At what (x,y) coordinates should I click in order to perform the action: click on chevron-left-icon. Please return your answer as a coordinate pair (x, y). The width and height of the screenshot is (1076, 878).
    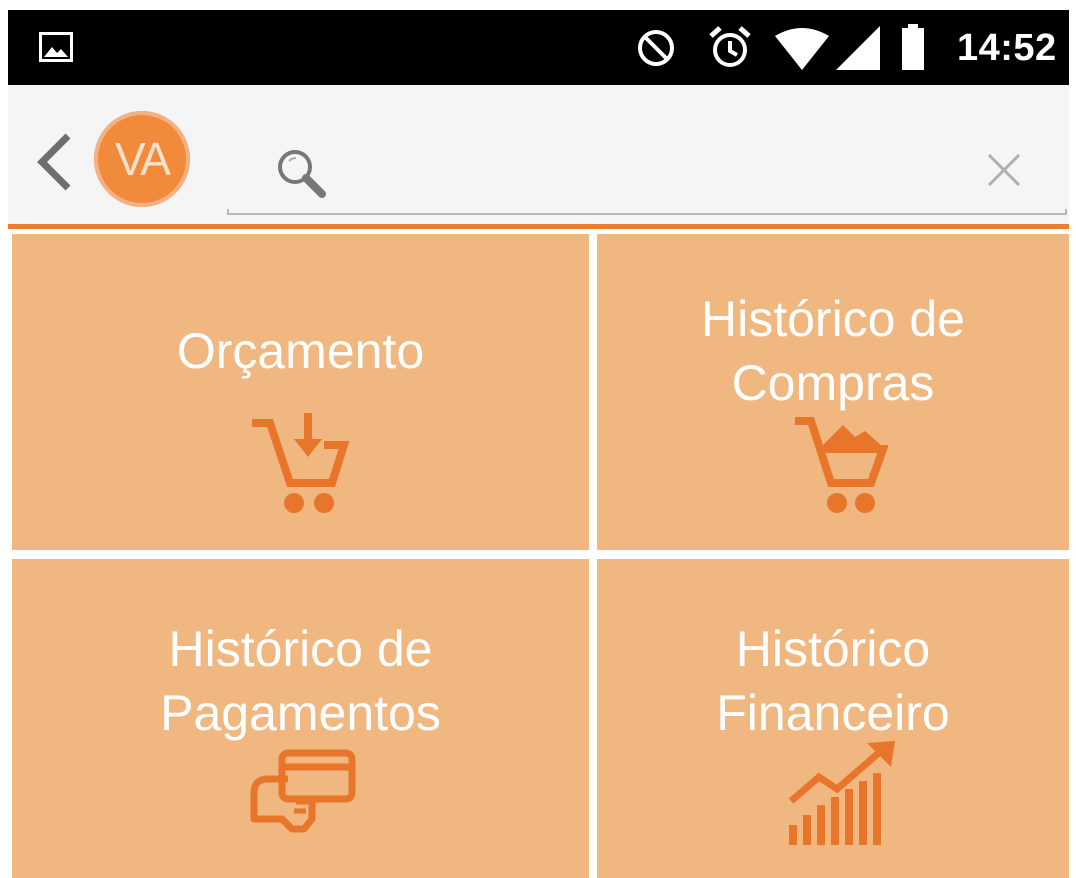
    Looking at the image, I should click on (54, 162).